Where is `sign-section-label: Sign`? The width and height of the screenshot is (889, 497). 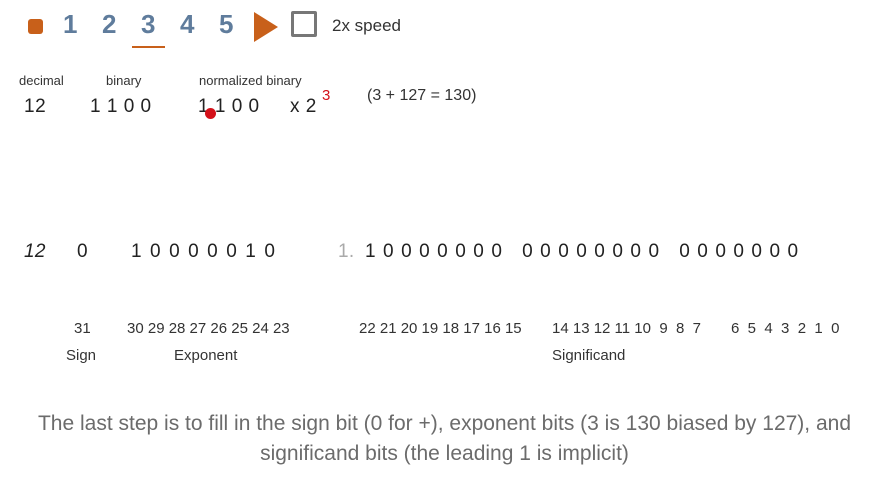 sign-section-label: Sign is located at coordinates (81, 355).